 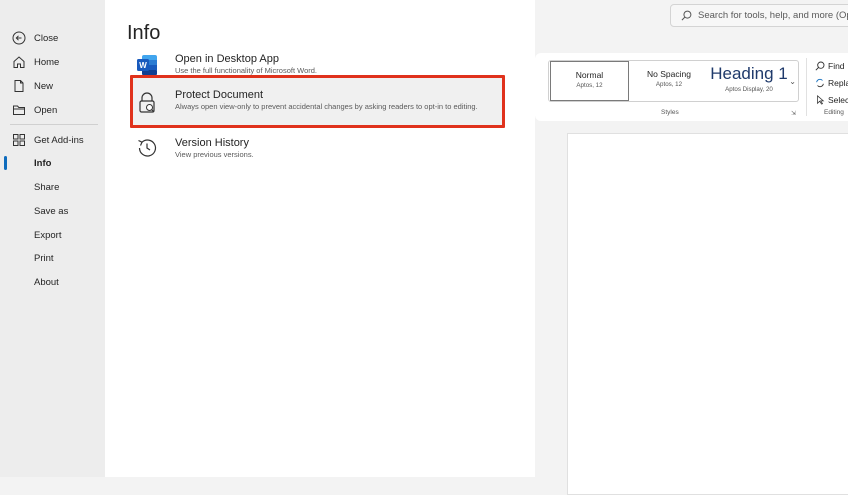 What do you see at coordinates (47, 187) in the screenshot?
I see `nav-share-label: Share` at bounding box center [47, 187].